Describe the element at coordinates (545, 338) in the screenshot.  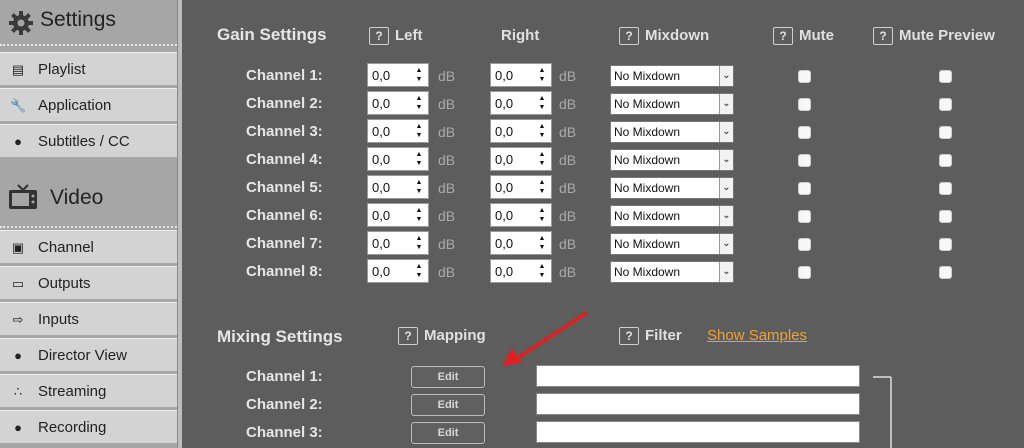
I see `annotation-arrow-icon` at that location.